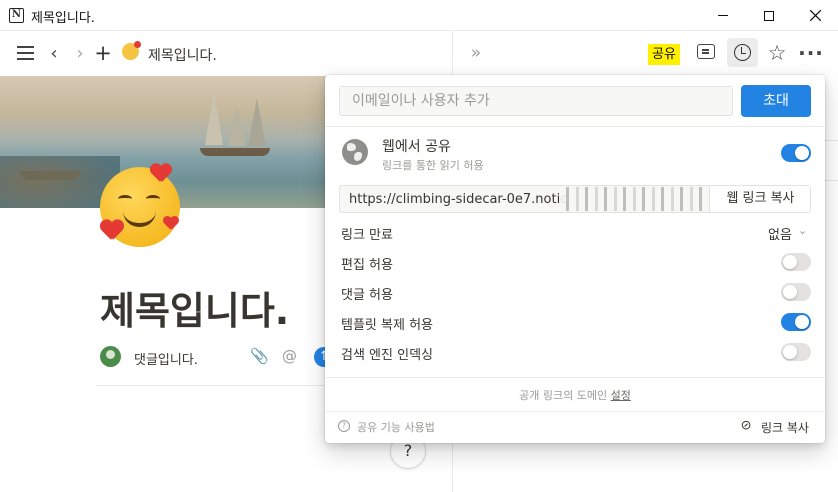 The width and height of the screenshot is (838, 492). I want to click on share-button: 공유, so click(664, 54).